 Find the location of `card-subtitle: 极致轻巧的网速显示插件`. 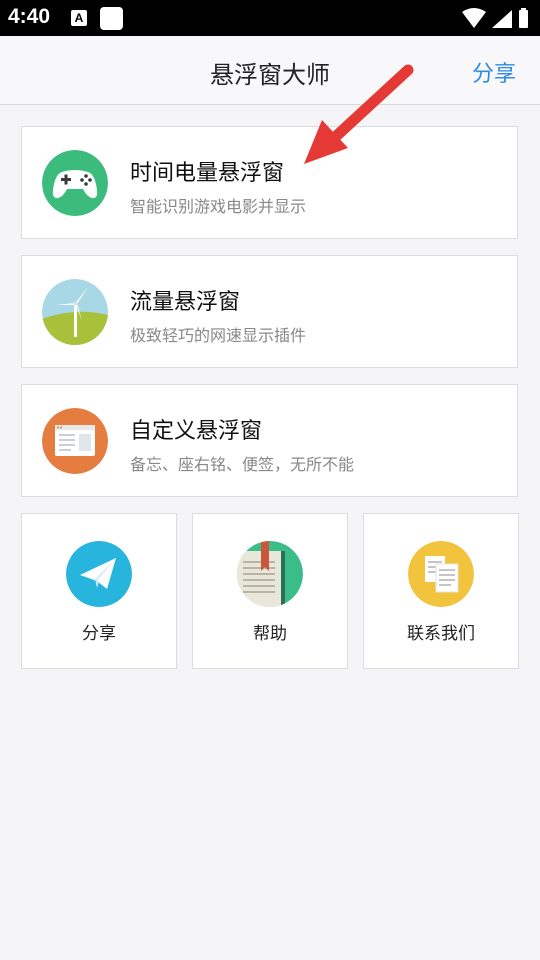

card-subtitle: 极致轻巧的网速显示插件 is located at coordinates (218, 335).